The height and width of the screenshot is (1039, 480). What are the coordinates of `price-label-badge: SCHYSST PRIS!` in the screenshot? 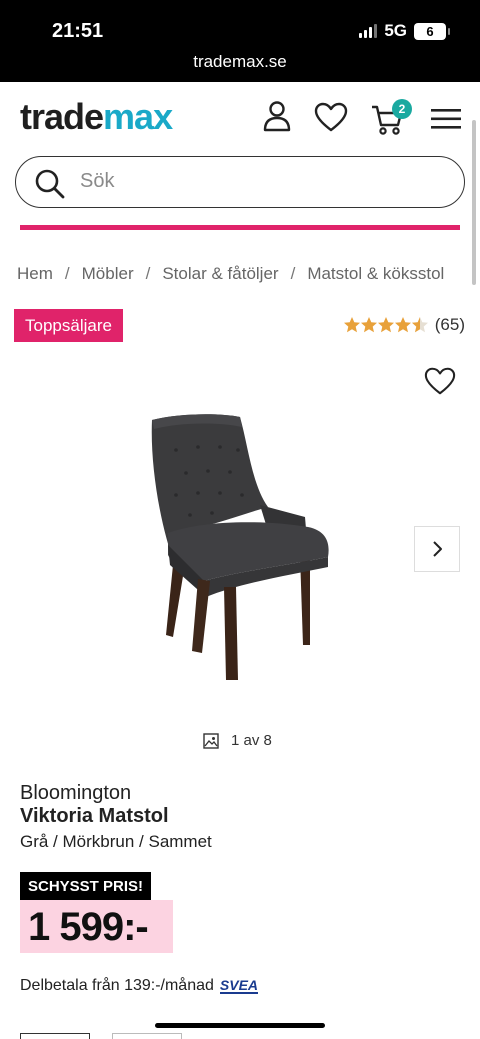 It's located at (86, 886).